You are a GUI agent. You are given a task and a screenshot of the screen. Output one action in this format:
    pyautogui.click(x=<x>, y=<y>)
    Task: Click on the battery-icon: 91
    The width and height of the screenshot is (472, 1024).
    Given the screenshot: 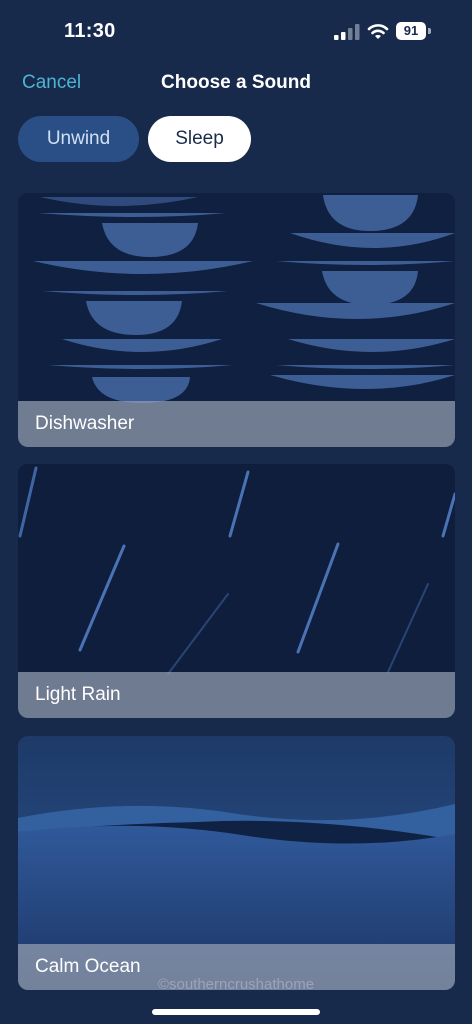 What is the action you would take?
    pyautogui.click(x=414, y=31)
    